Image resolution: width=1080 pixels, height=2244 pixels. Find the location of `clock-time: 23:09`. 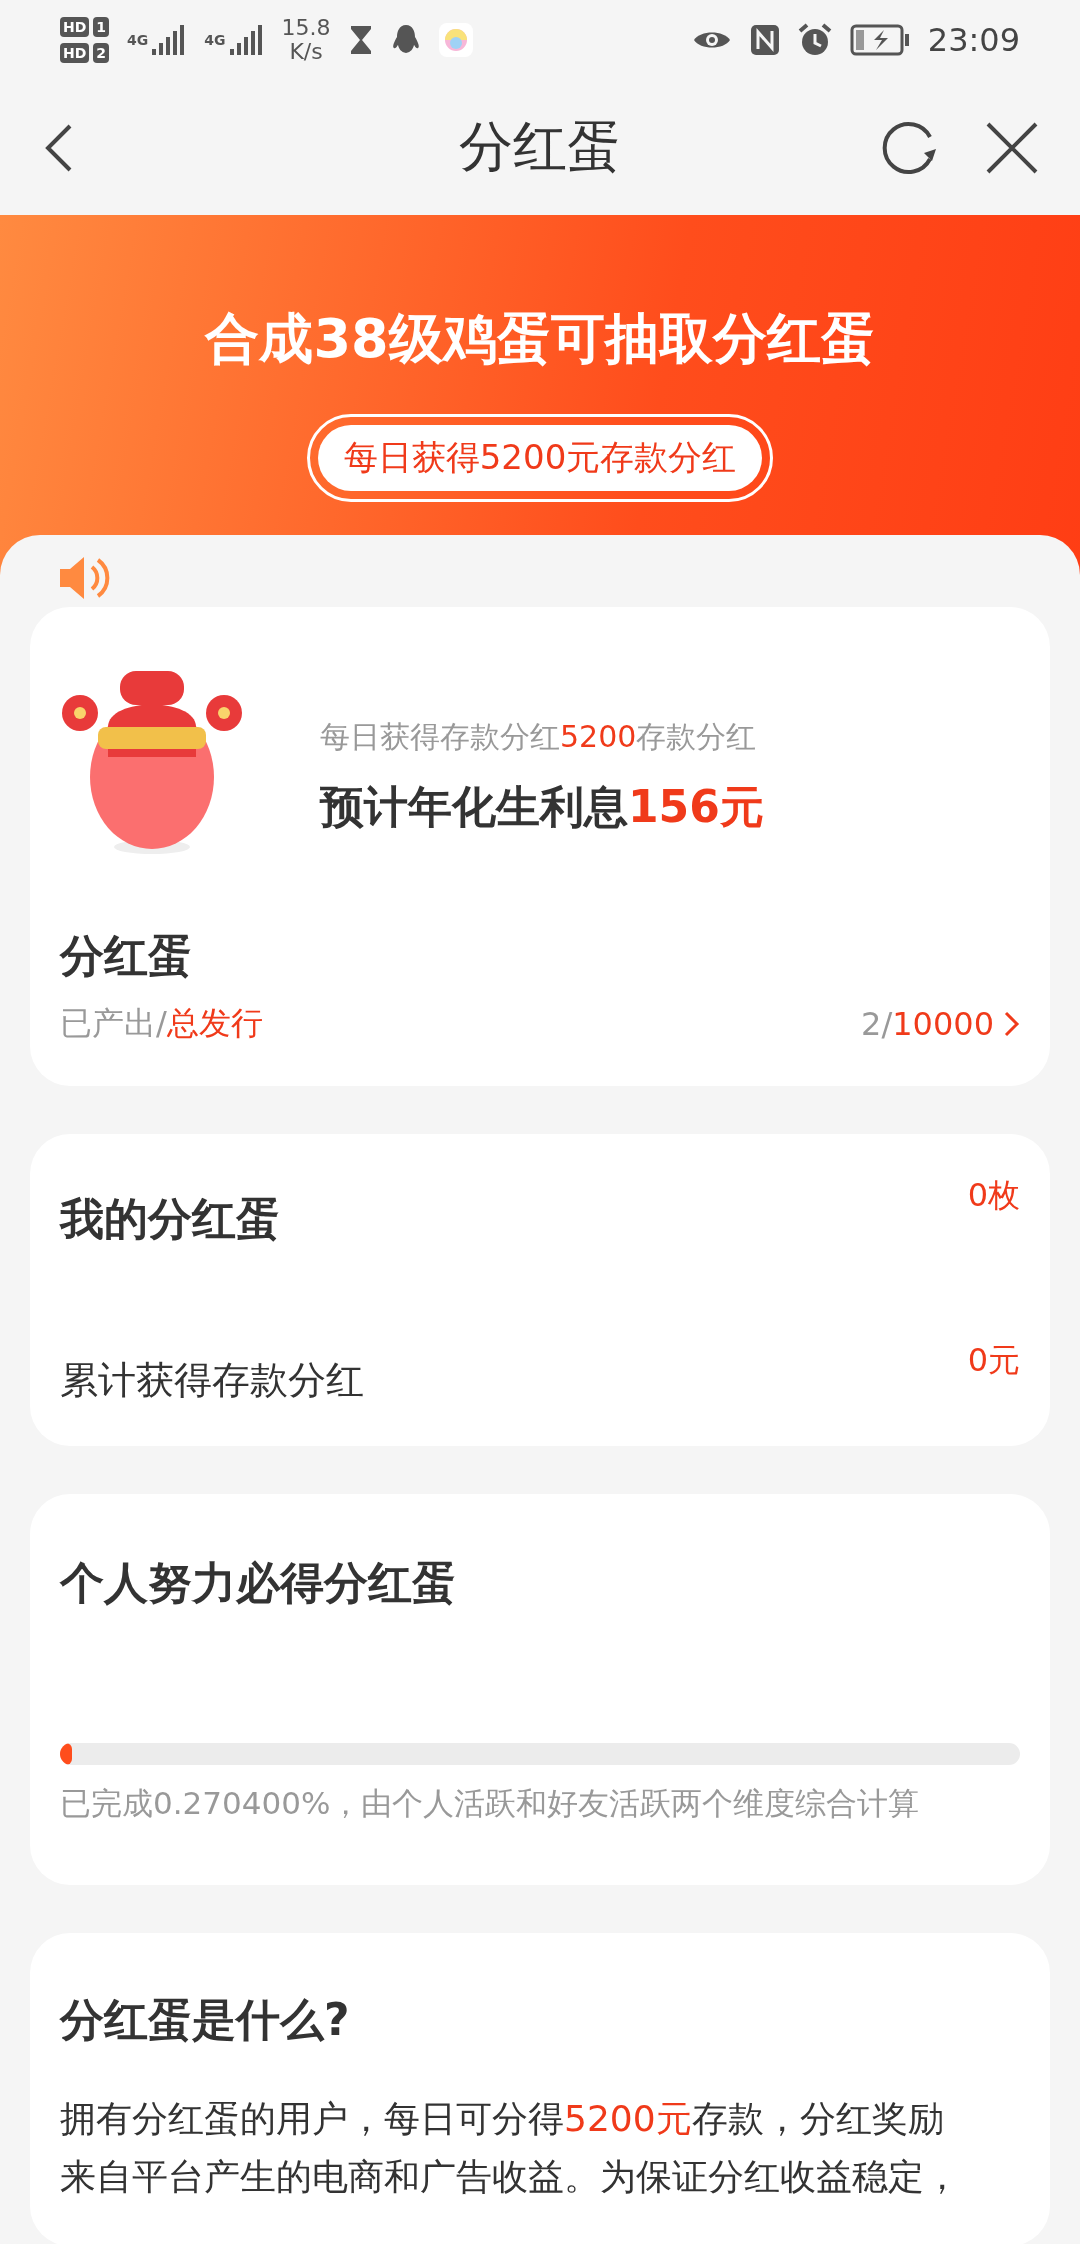

clock-time: 23:09 is located at coordinates (973, 40).